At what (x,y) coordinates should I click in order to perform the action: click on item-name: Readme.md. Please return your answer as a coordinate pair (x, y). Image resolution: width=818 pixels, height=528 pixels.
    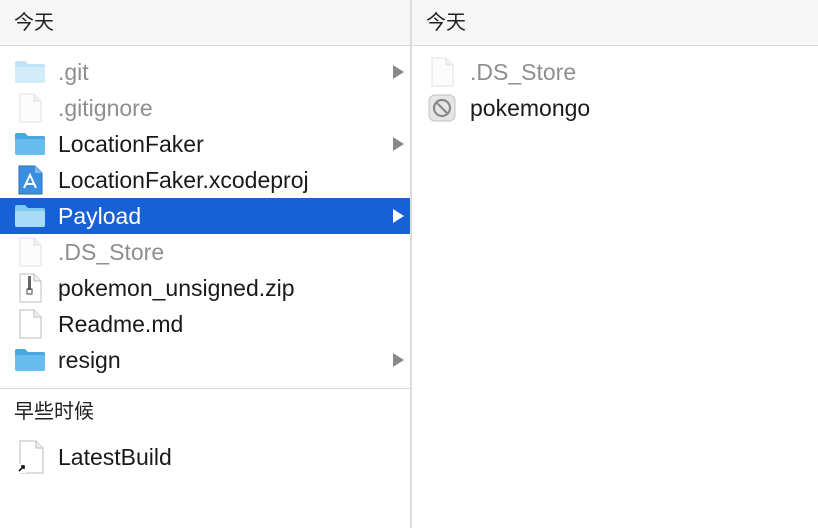
    Looking at the image, I should click on (121, 323).